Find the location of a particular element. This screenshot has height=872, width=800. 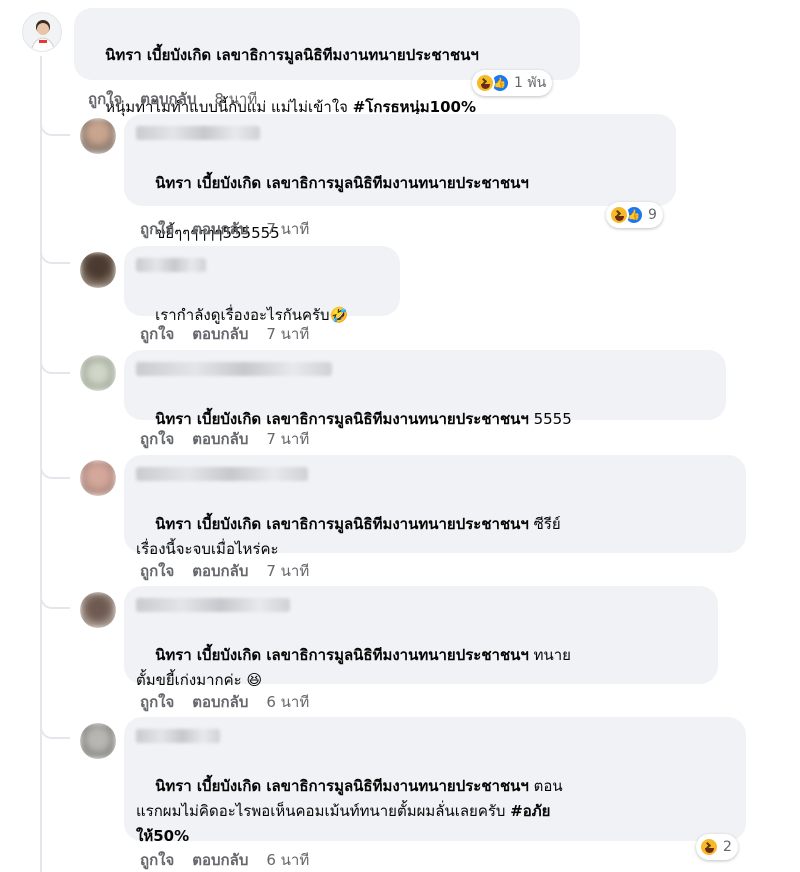

comment-actions: ถูกใจ ตอบกลับ 8 นาที is located at coordinates (172, 99).